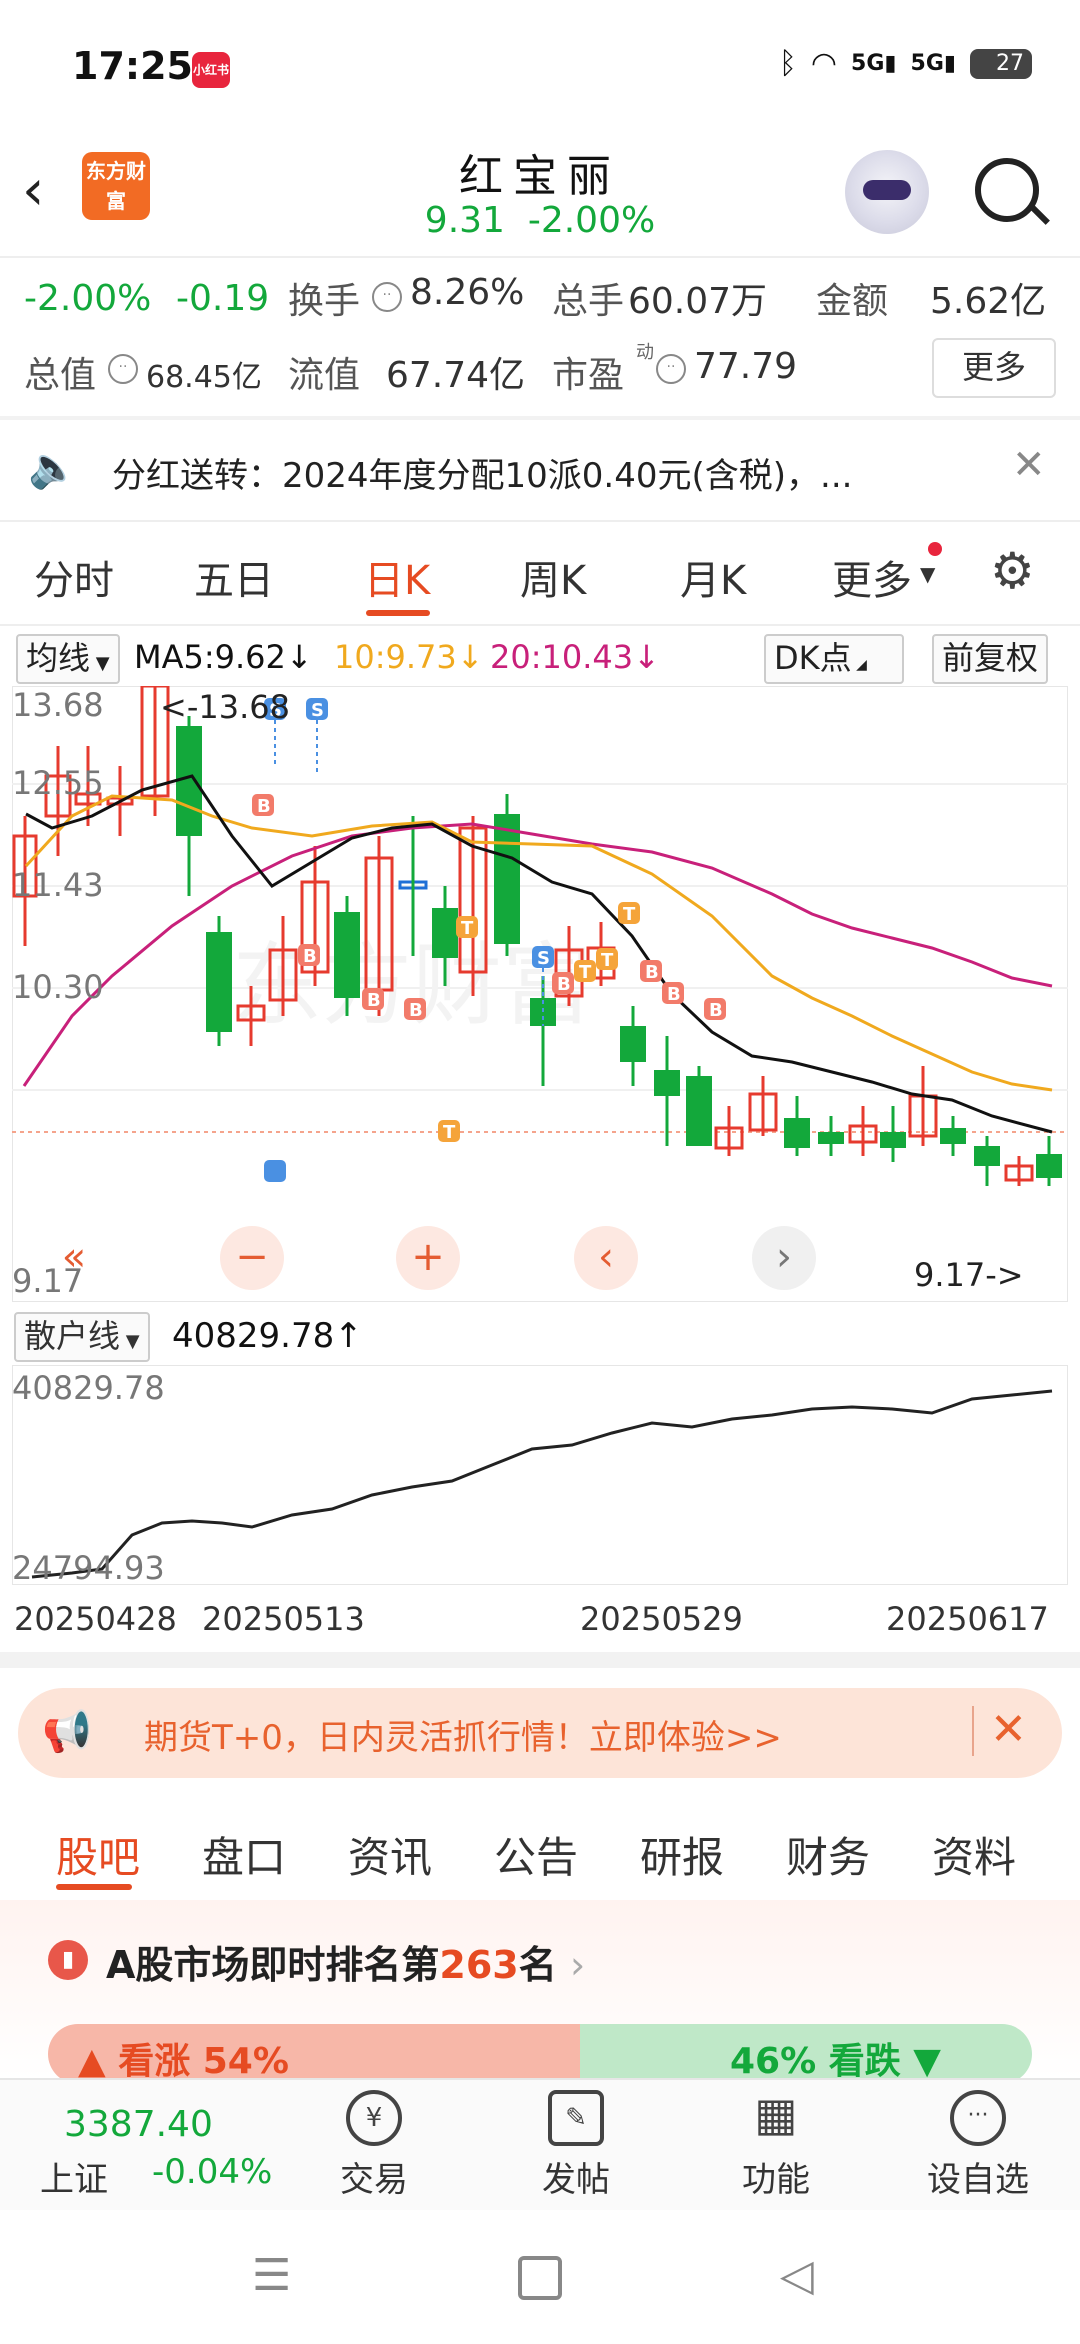 The width and height of the screenshot is (1080, 2344). Describe the element at coordinates (68, 1960) in the screenshot. I see `rank-chart-icon: ▮` at that location.